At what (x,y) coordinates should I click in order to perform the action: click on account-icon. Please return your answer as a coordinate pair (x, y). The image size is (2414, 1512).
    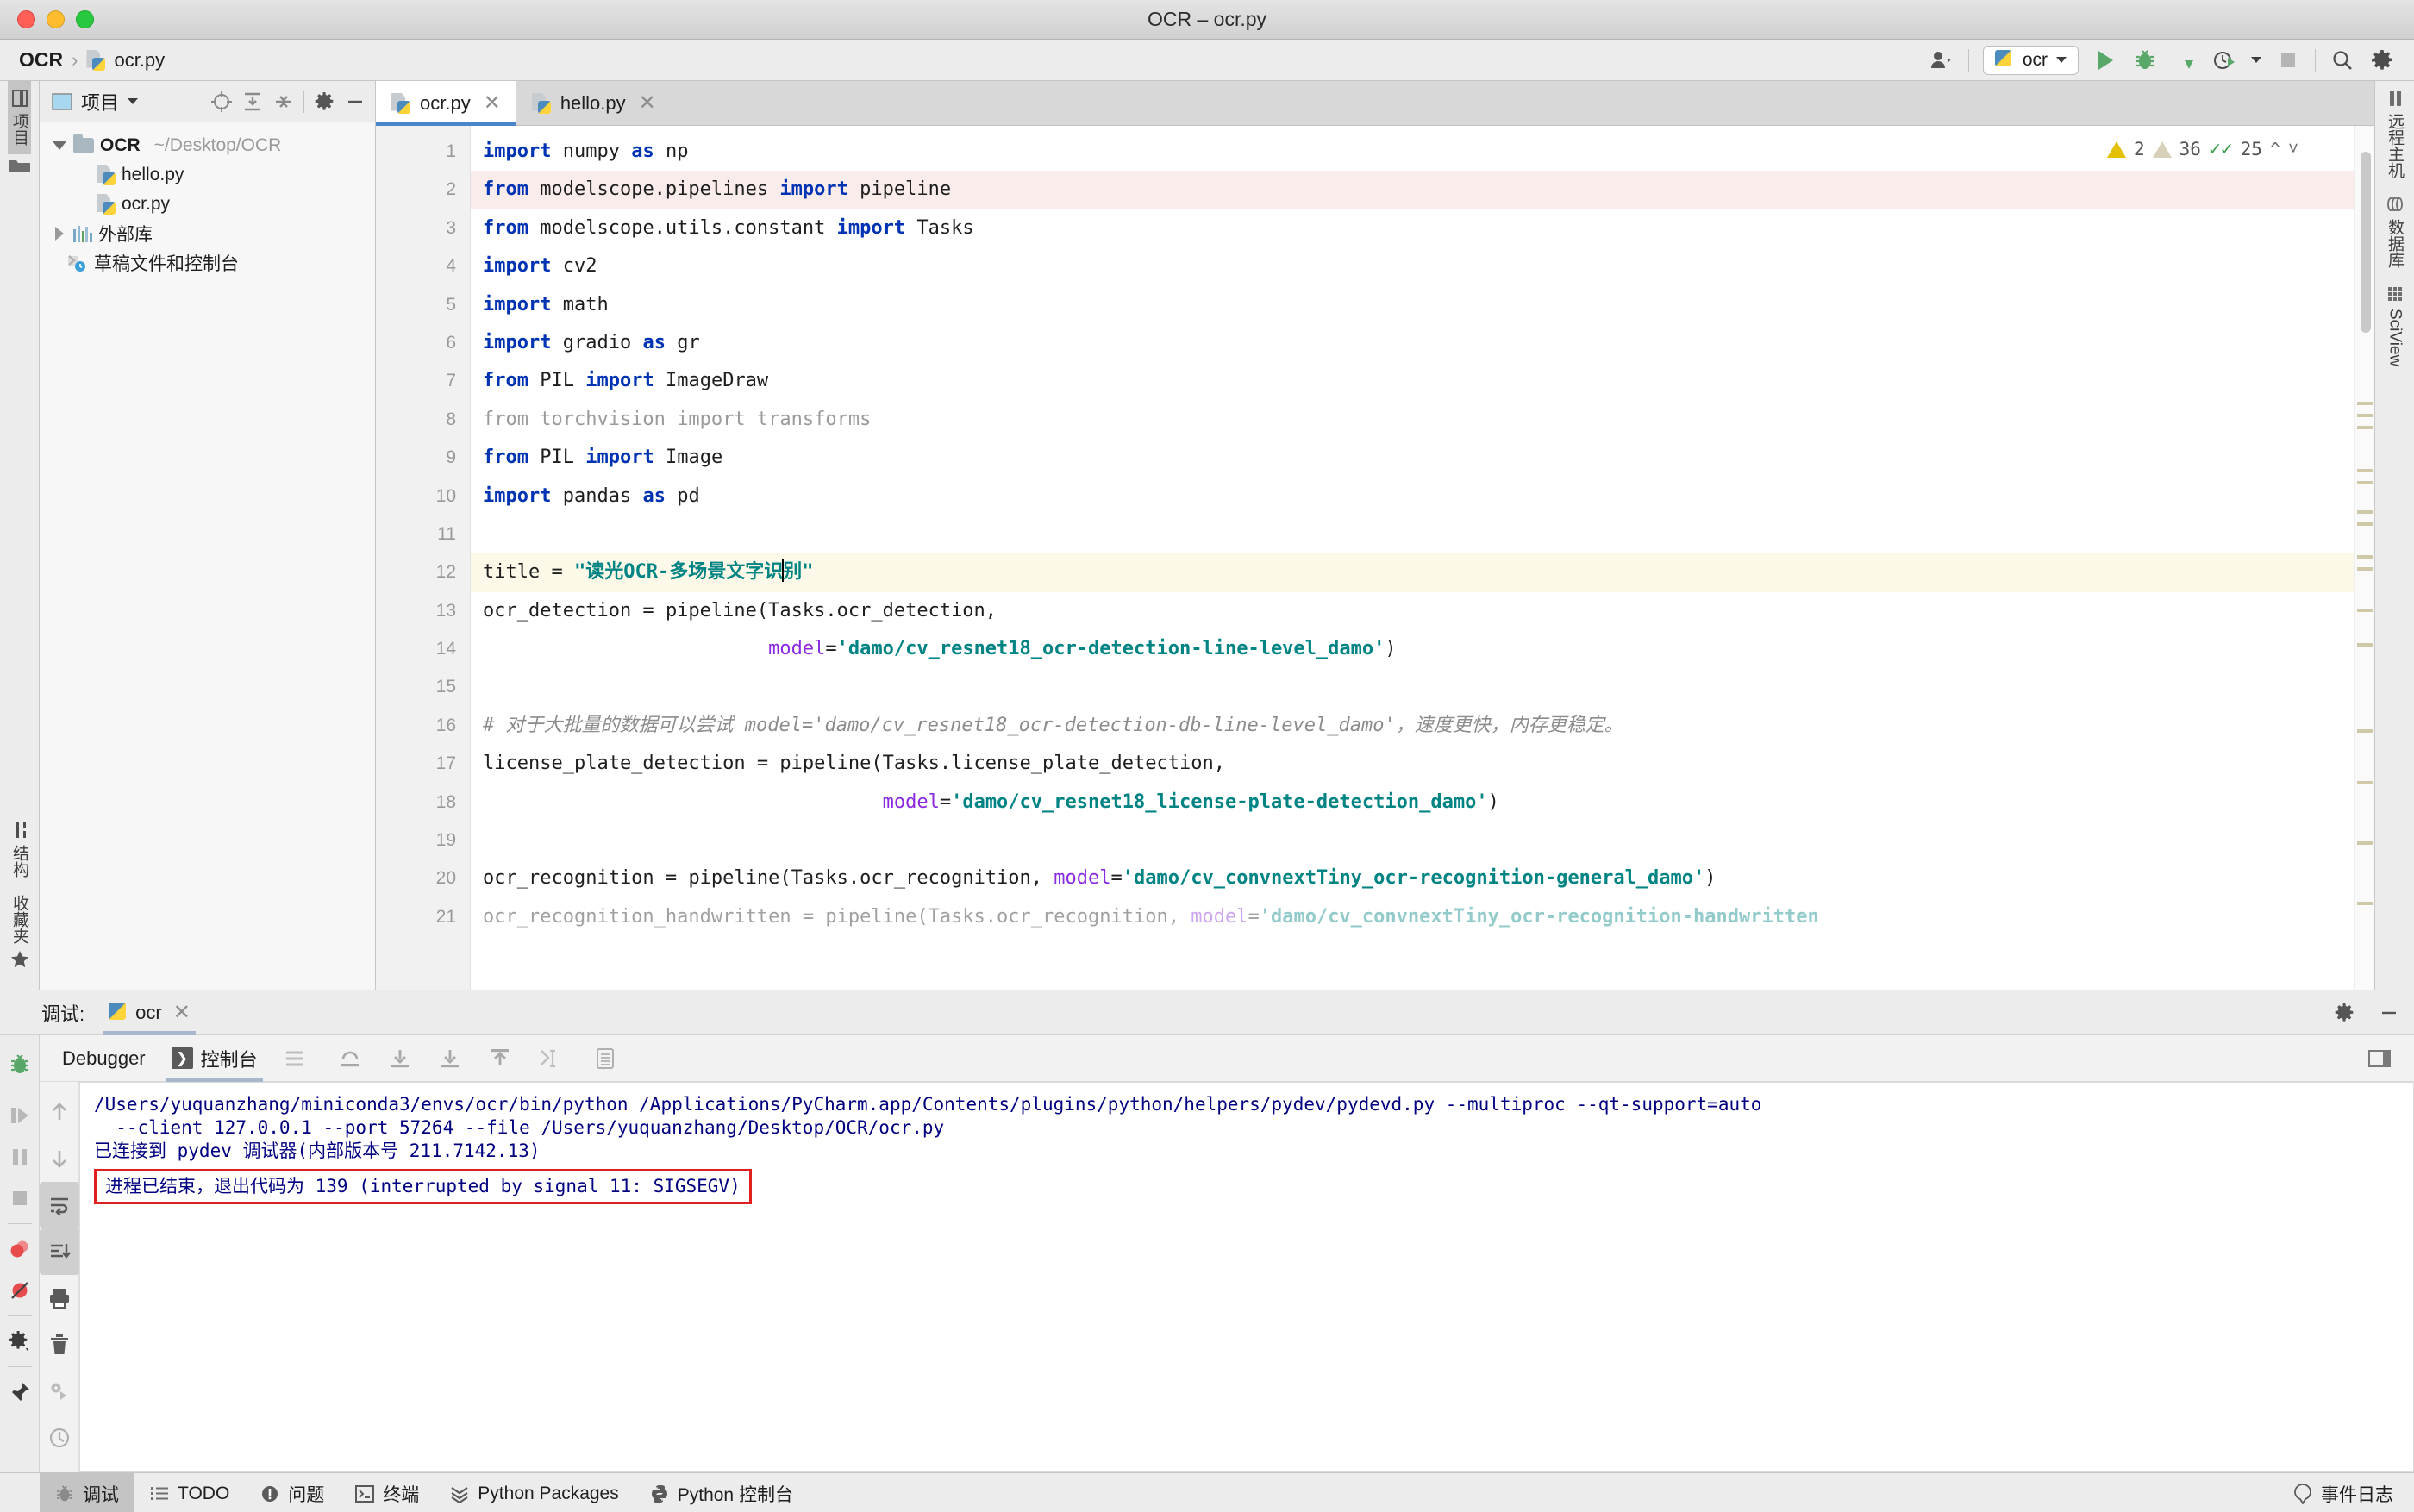
    Looking at the image, I should click on (1941, 60).